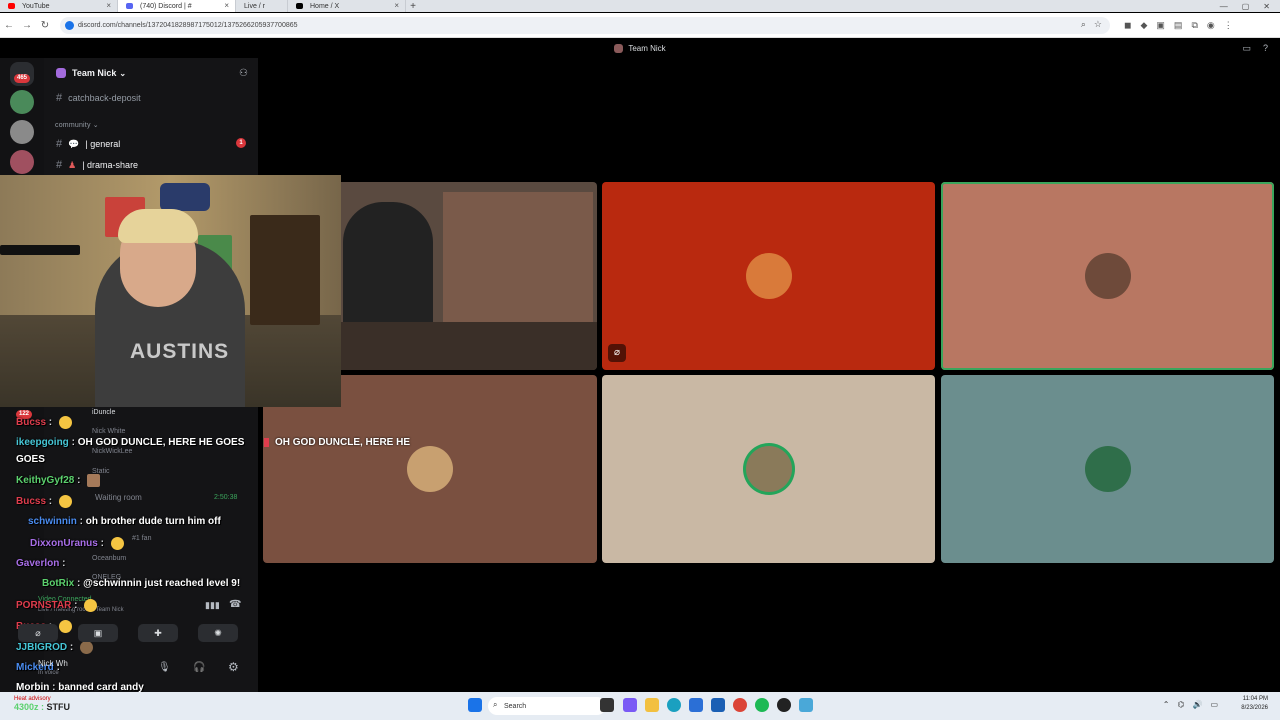  Describe the element at coordinates (285, 270) in the screenshot. I see `shelf-decor` at that location.